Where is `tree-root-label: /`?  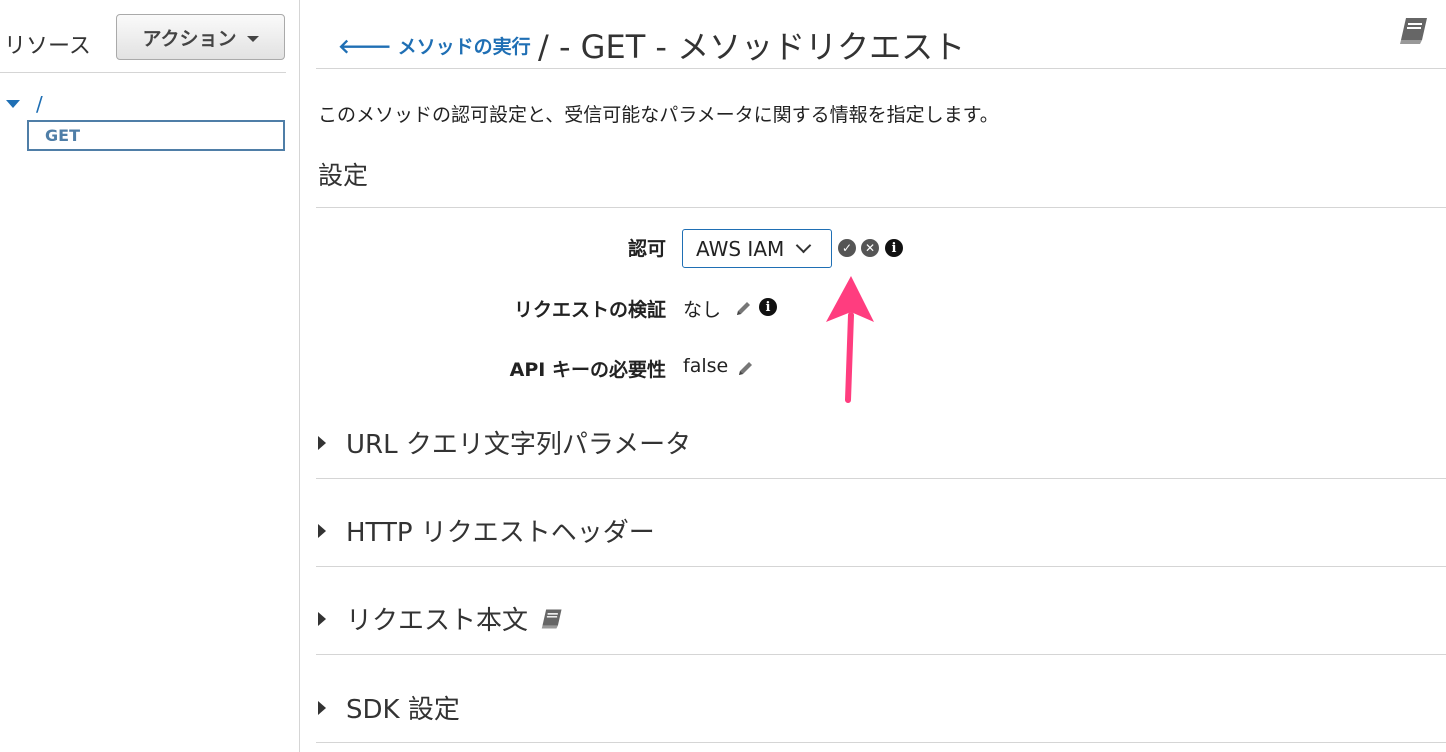 tree-root-label: / is located at coordinates (39, 104).